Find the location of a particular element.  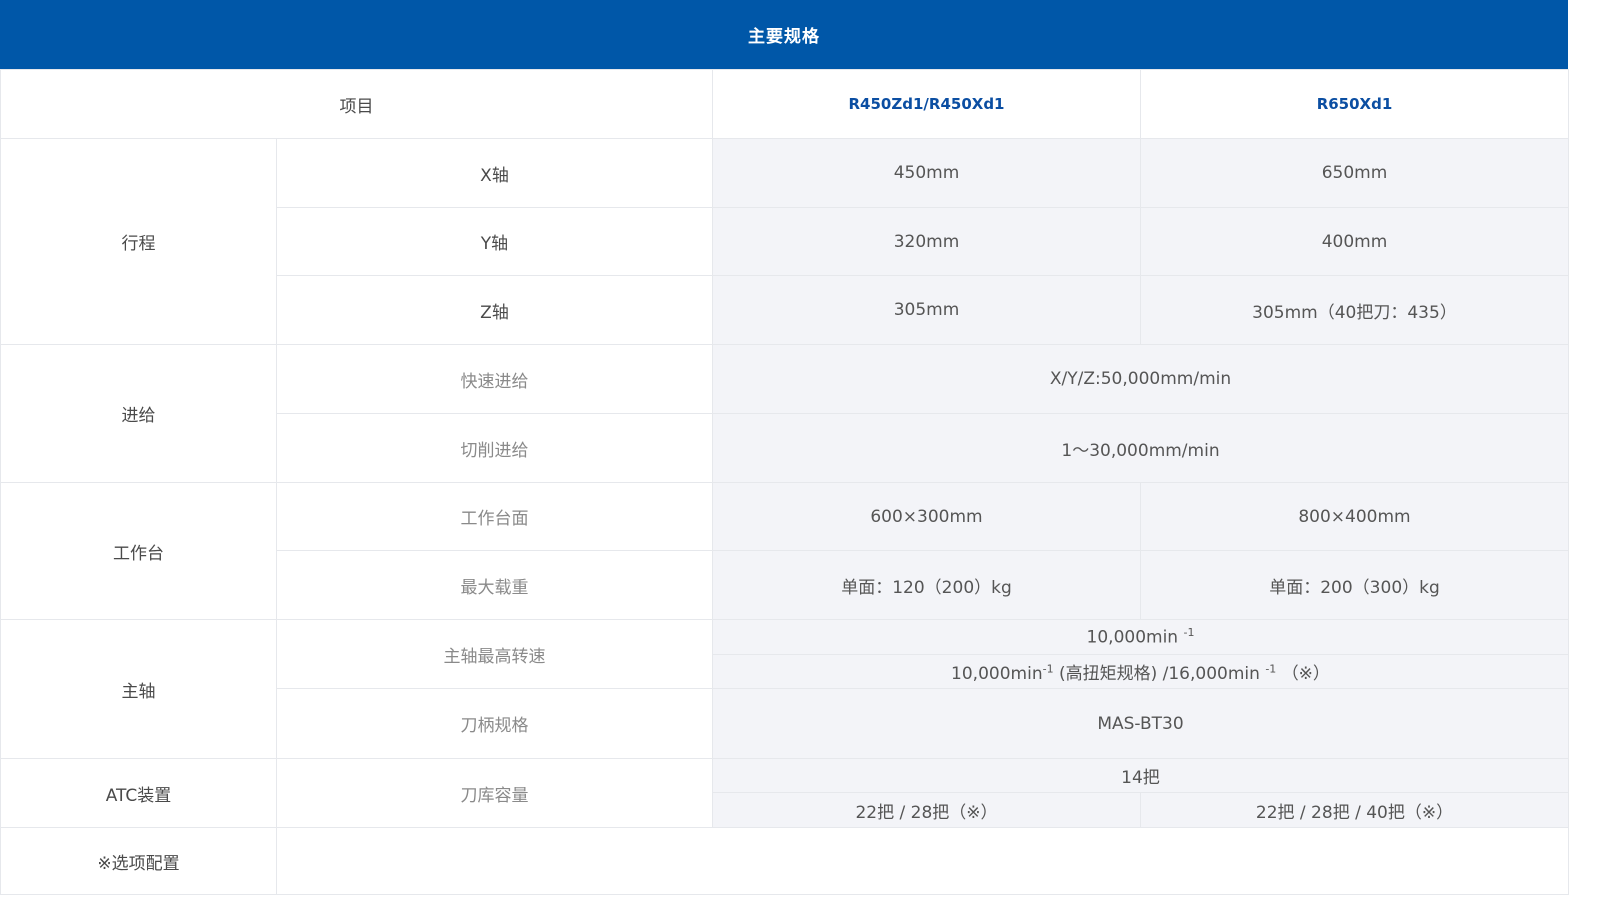

row-label-tool-holder: 刀柄规格 is located at coordinates (494, 723).